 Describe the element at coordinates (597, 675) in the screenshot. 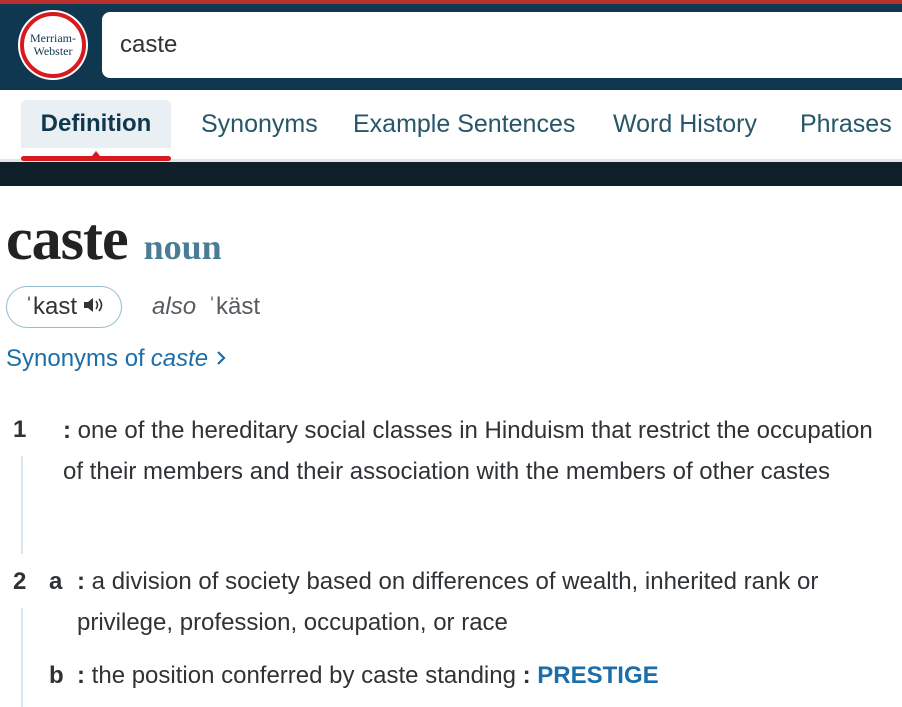

I see `synonym-xref-link: PRESTIGE` at that location.